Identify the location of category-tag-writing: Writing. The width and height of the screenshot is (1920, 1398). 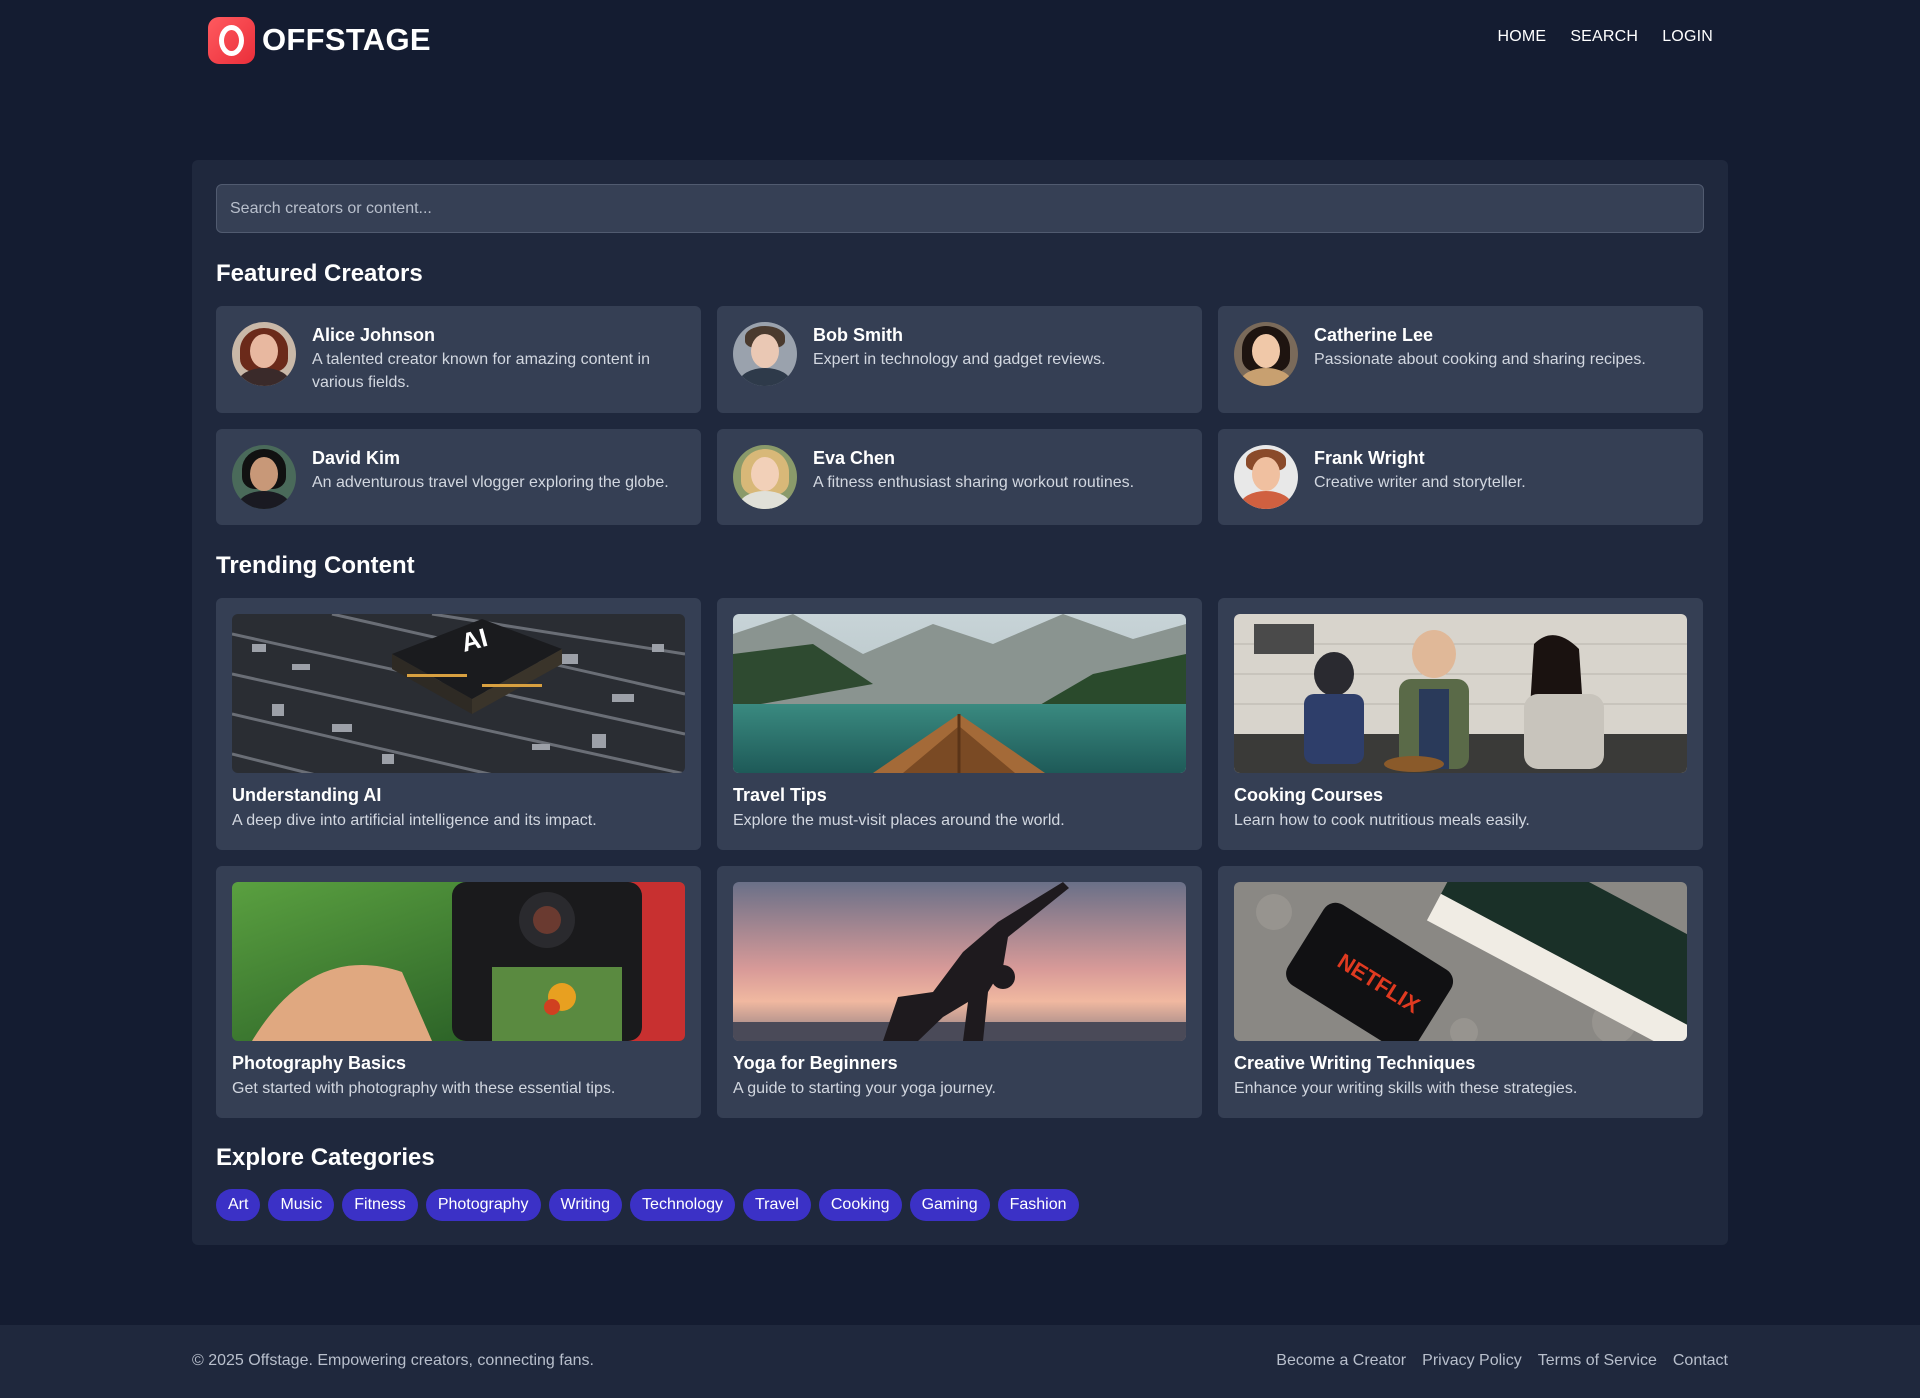
(585, 1205).